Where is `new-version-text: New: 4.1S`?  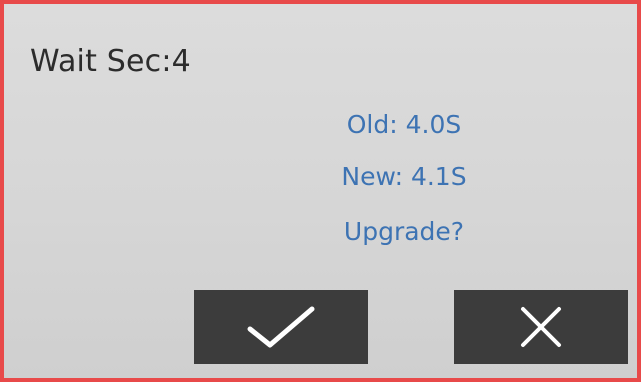 new-version-text: New: 4.1S is located at coordinates (404, 176).